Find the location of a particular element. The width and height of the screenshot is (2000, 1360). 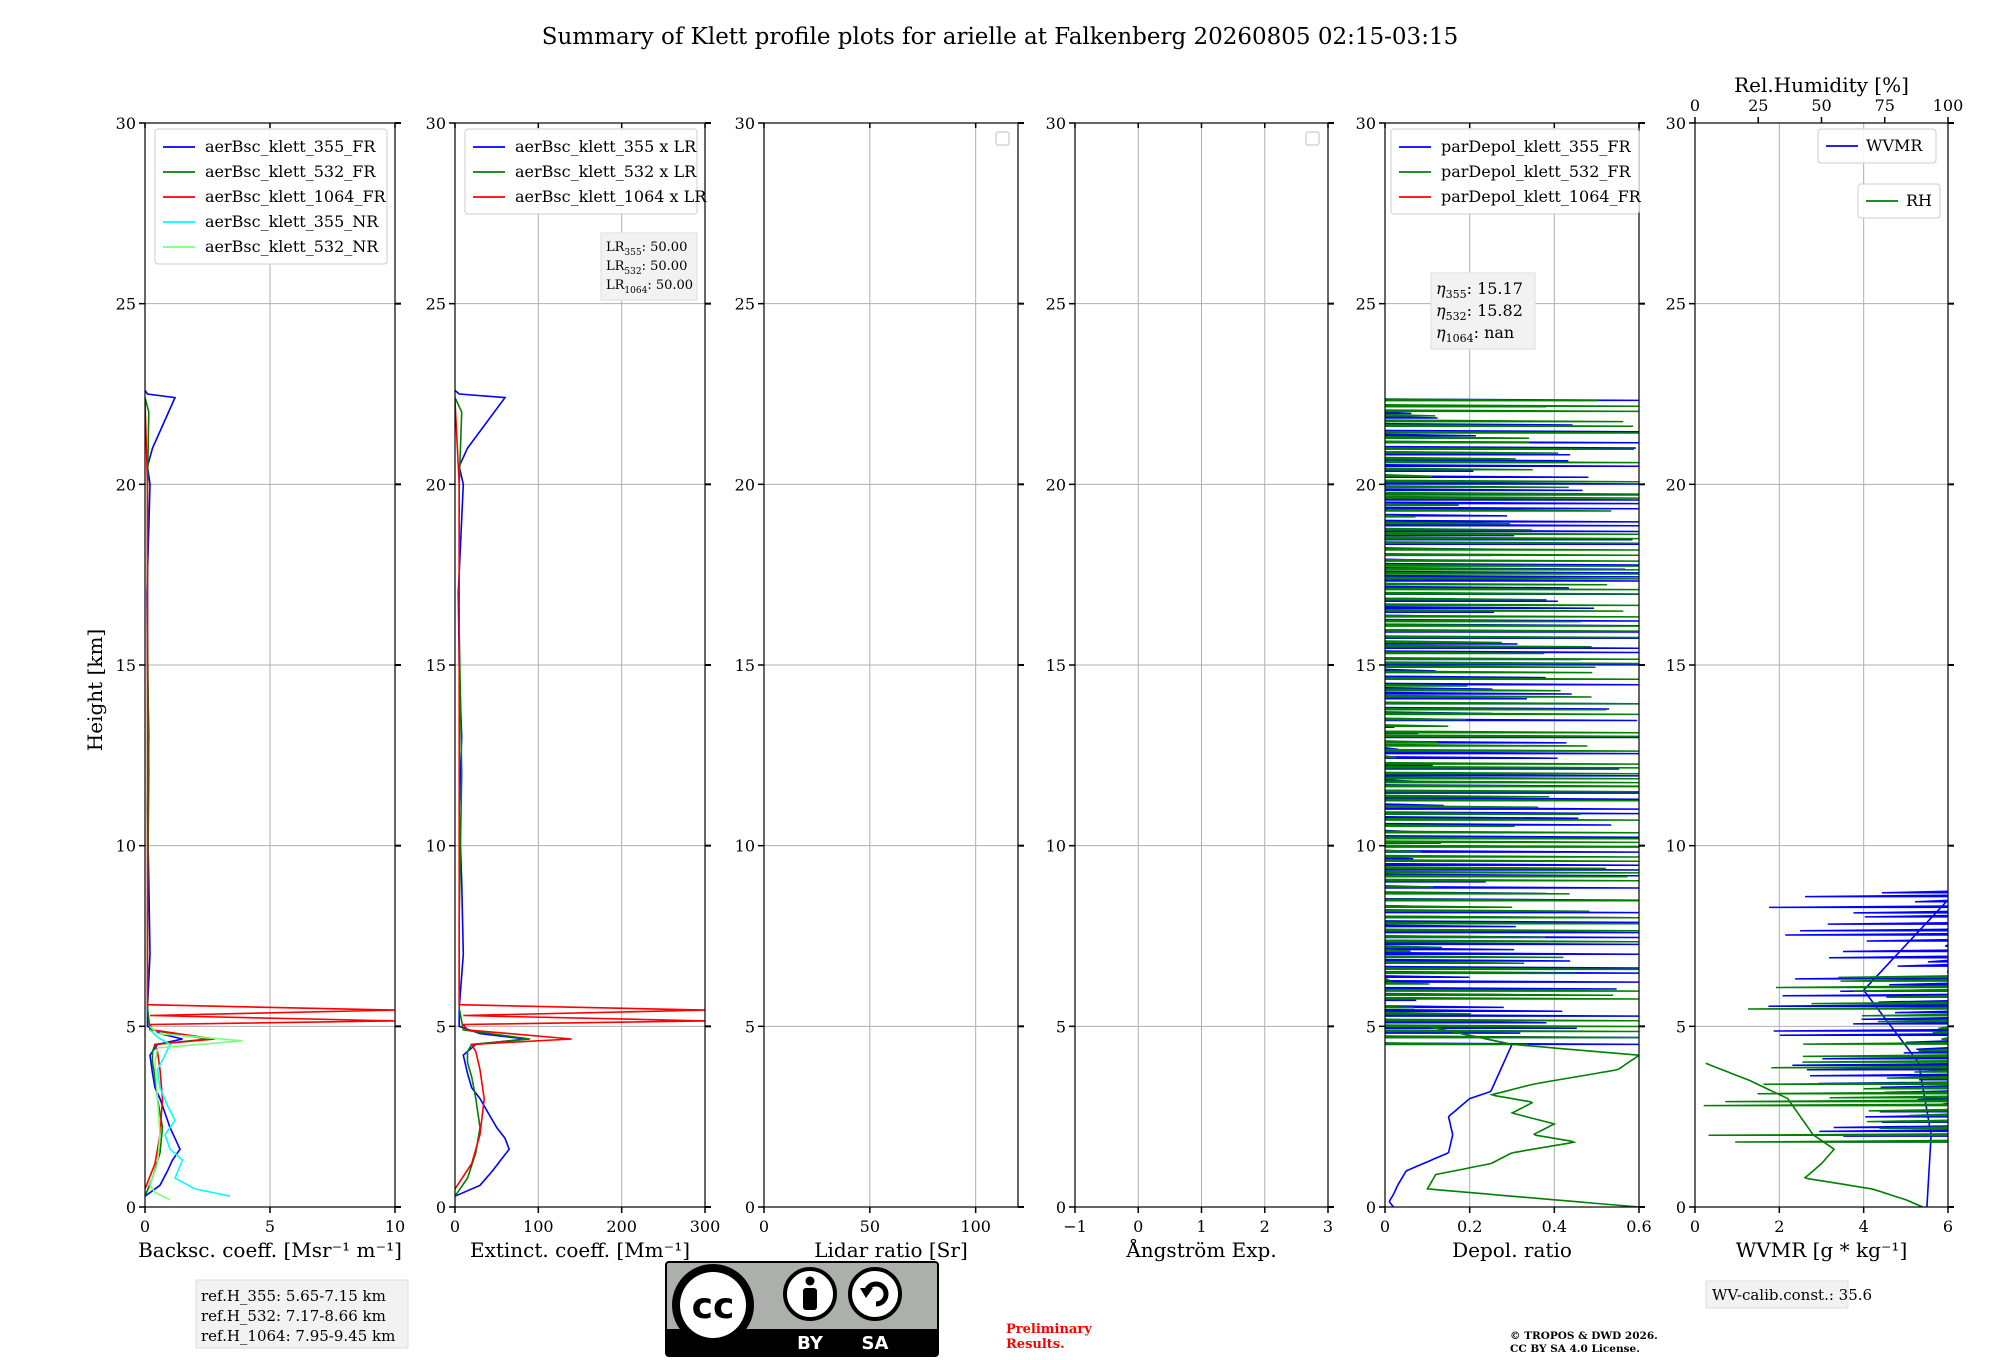

x-tick-label: 10 is located at coordinates (395, 1226).